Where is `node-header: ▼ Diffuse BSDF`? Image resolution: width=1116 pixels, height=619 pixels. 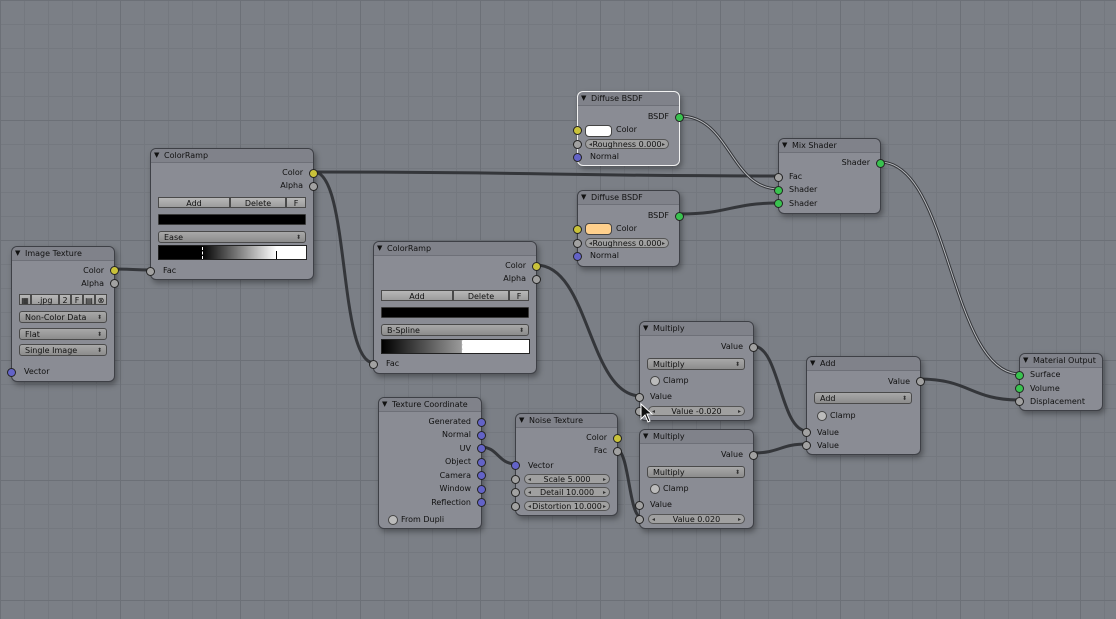 node-header: ▼ Diffuse BSDF is located at coordinates (628, 99).